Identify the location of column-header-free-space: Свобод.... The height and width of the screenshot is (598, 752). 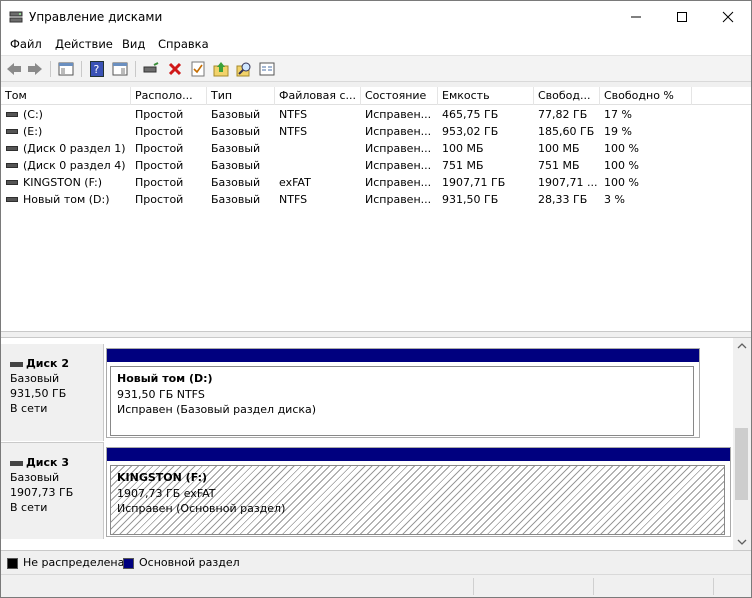
(567, 96).